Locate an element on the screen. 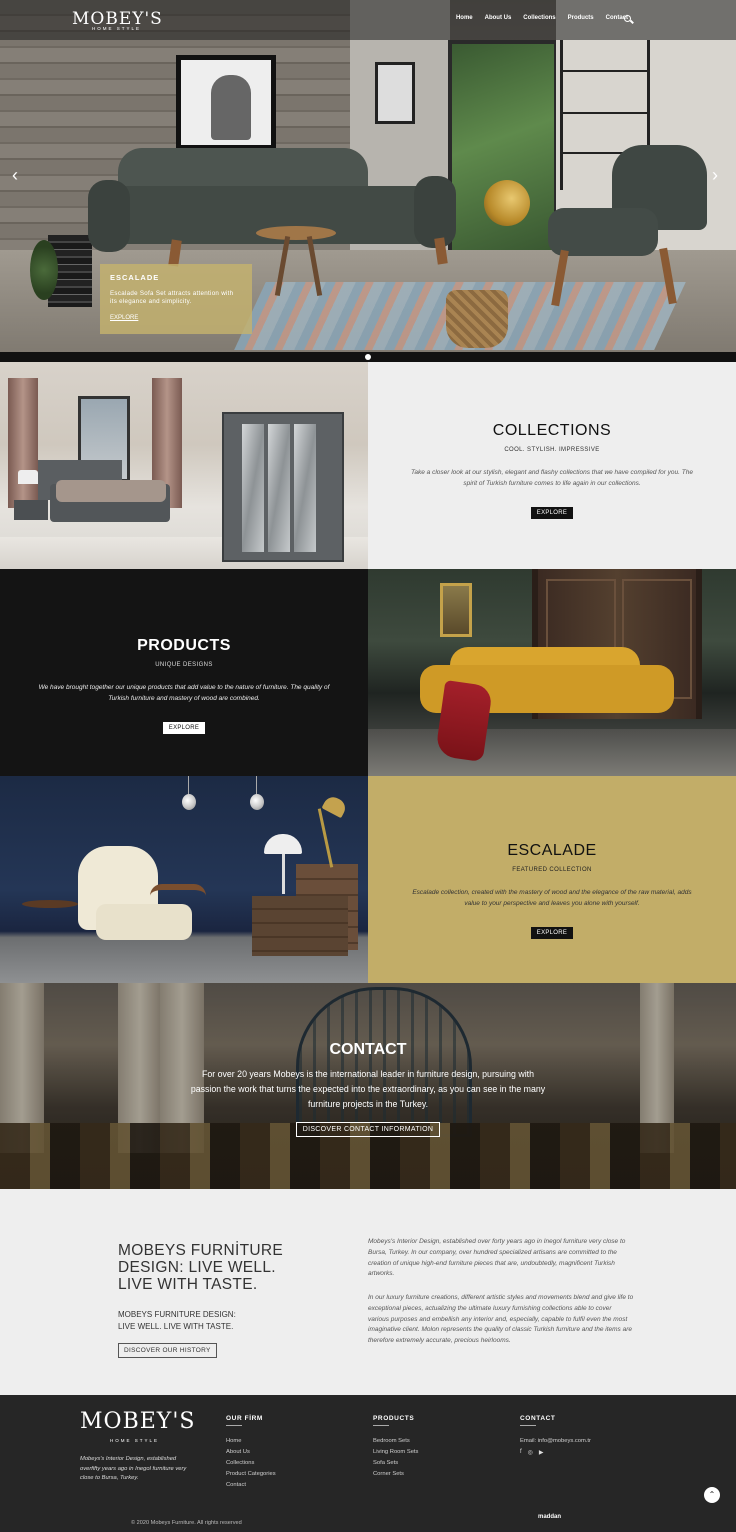 This screenshot has width=736, height=1532. footer-firm-title: OUR FİRM is located at coordinates (251, 1420).